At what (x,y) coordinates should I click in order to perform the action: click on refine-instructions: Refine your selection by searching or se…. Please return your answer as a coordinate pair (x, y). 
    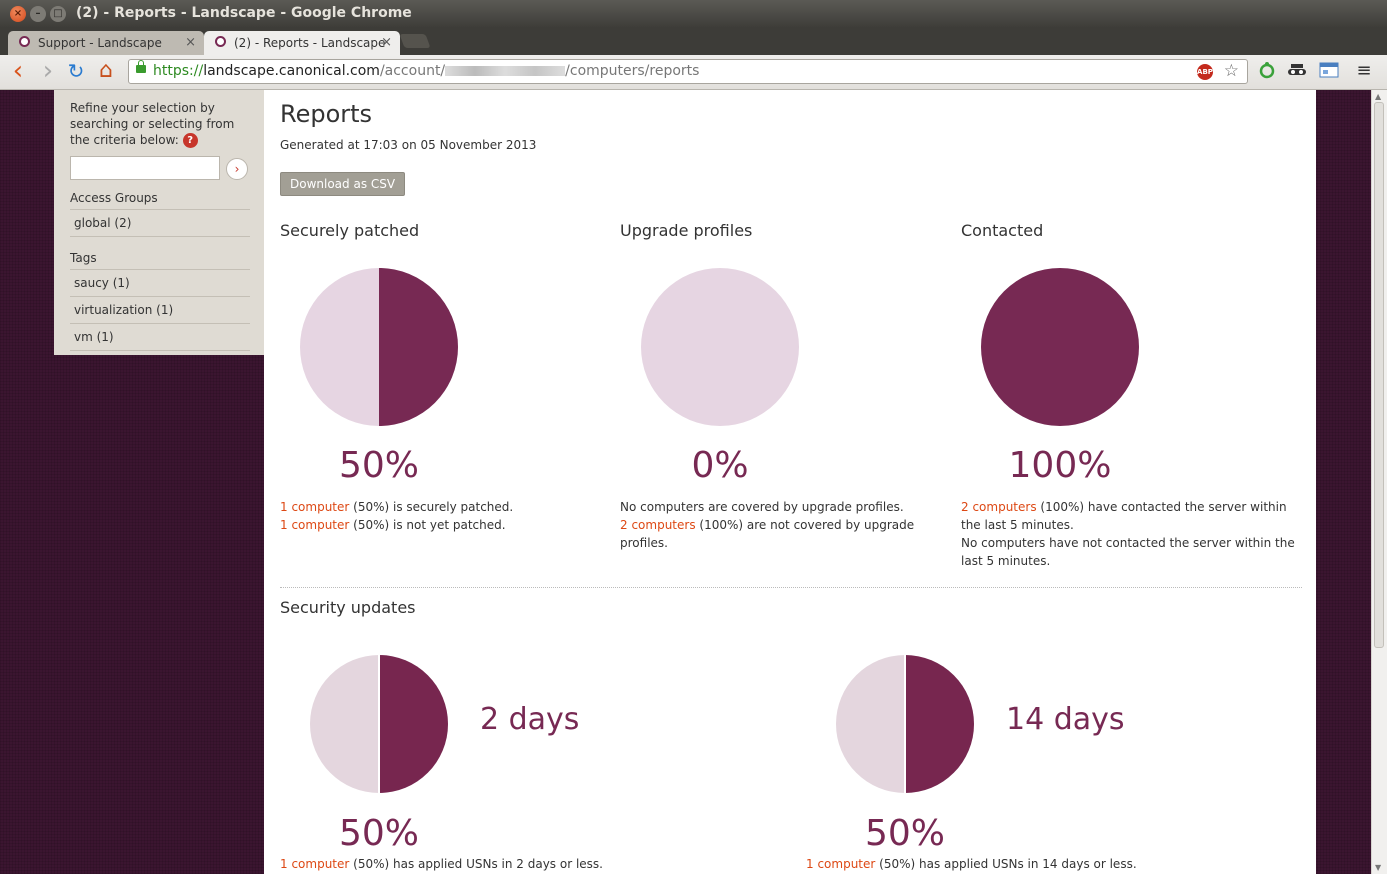
    Looking at the image, I should click on (160, 124).